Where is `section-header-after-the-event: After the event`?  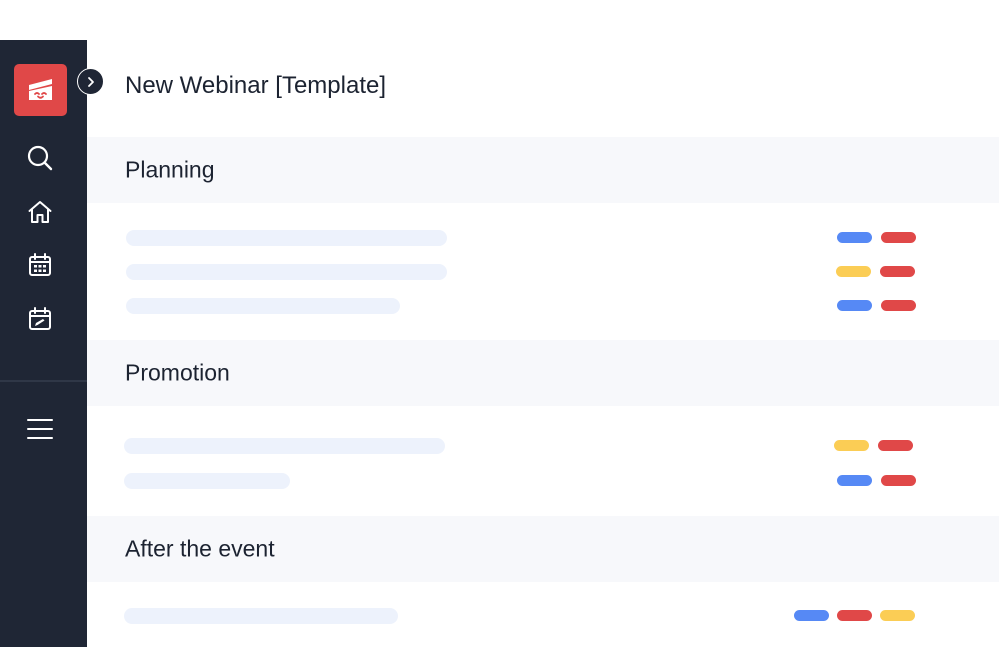
section-header-after-the-event: After the event is located at coordinates (543, 549).